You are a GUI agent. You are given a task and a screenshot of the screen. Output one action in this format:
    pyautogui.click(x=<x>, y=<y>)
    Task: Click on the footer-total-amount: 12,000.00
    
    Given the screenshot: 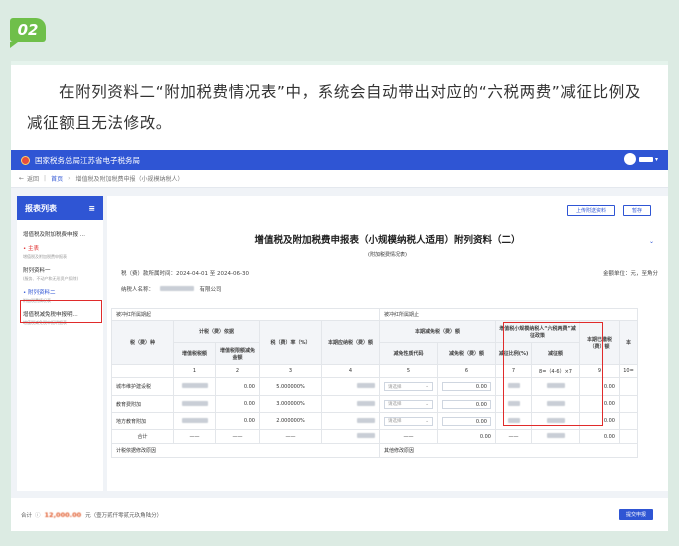 What is the action you would take?
    pyautogui.click(x=63, y=514)
    